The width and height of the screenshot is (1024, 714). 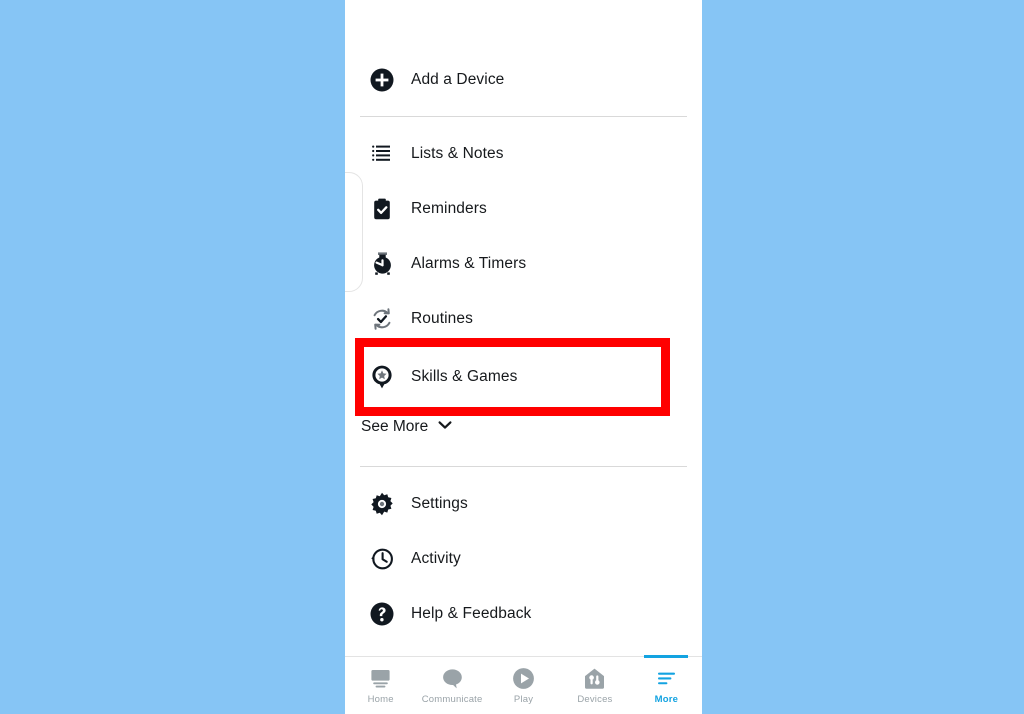 I want to click on menu-item-label: Add a Device, so click(x=458, y=79).